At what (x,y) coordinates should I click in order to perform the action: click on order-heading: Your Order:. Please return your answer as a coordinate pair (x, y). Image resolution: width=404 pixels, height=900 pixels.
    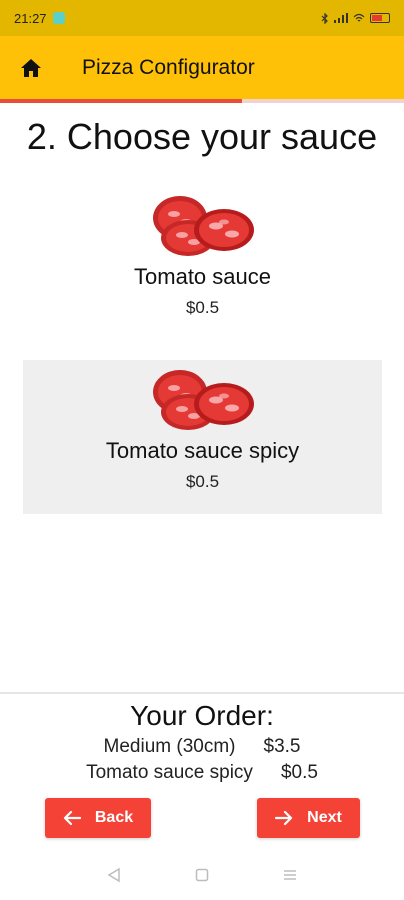
    Looking at the image, I should click on (202, 715).